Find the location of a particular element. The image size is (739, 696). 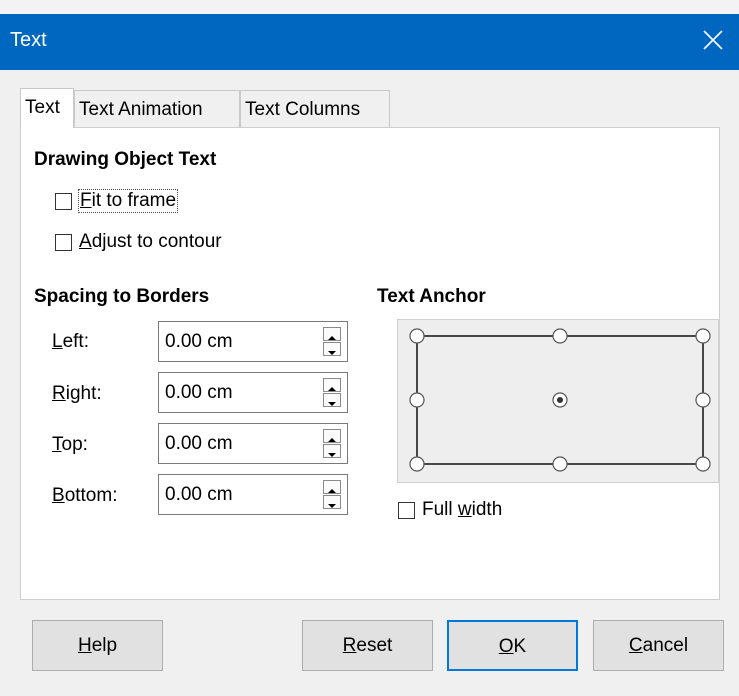

tab-text-animation-label: Text Animation is located at coordinates (141, 109).